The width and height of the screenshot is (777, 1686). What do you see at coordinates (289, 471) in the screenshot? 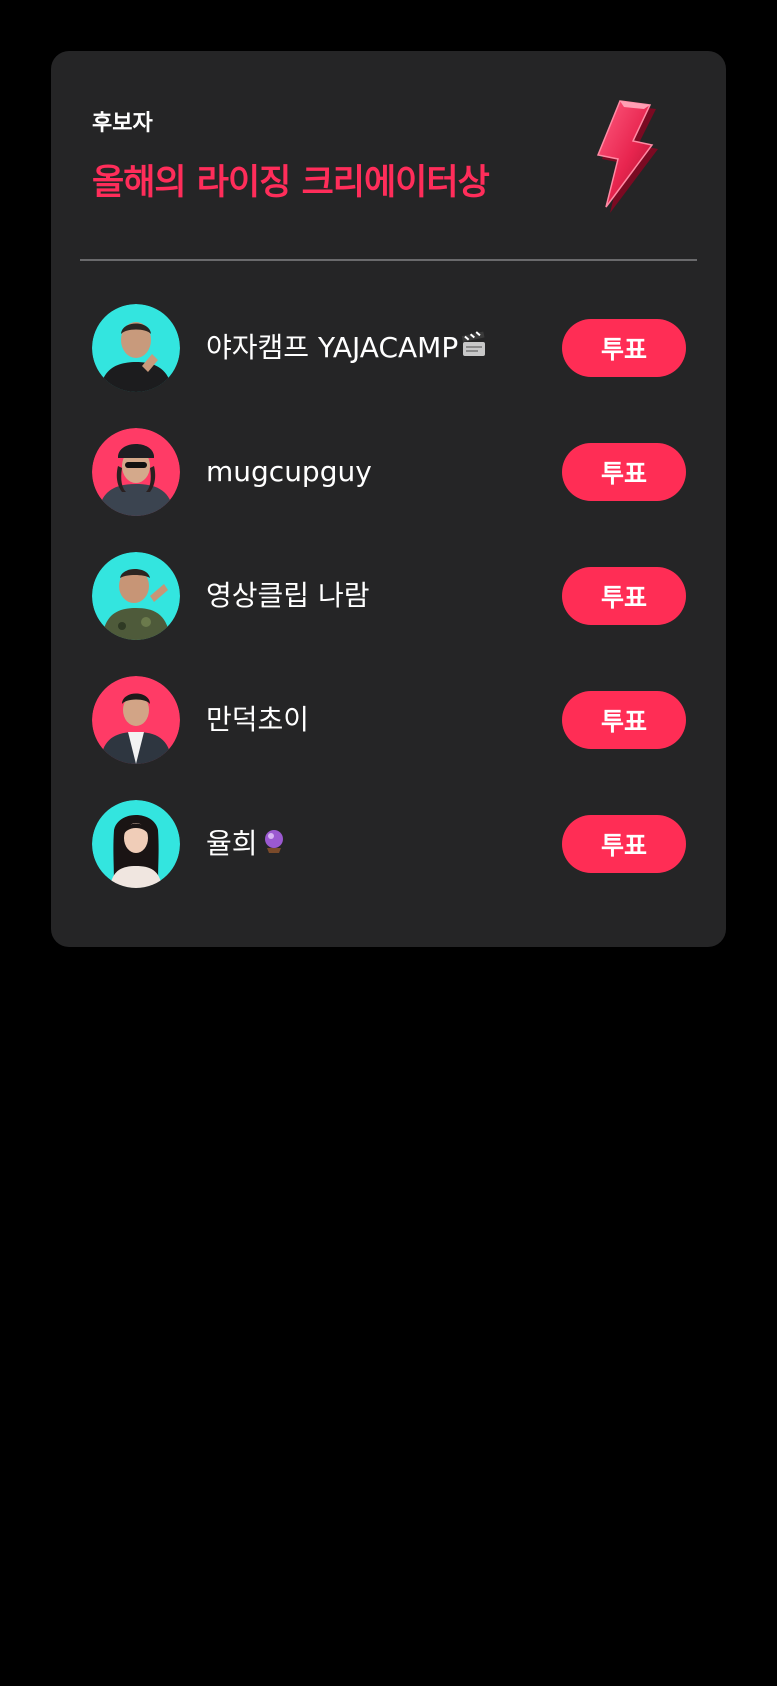
I see `nominee-name: mugcupguy` at bounding box center [289, 471].